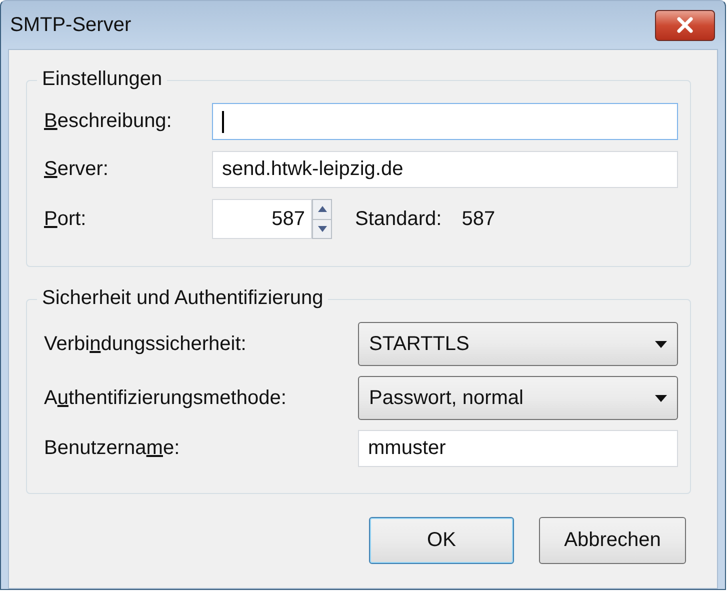 Image resolution: width=728 pixels, height=600 pixels. I want to click on default-label: Standard:, so click(398, 219).